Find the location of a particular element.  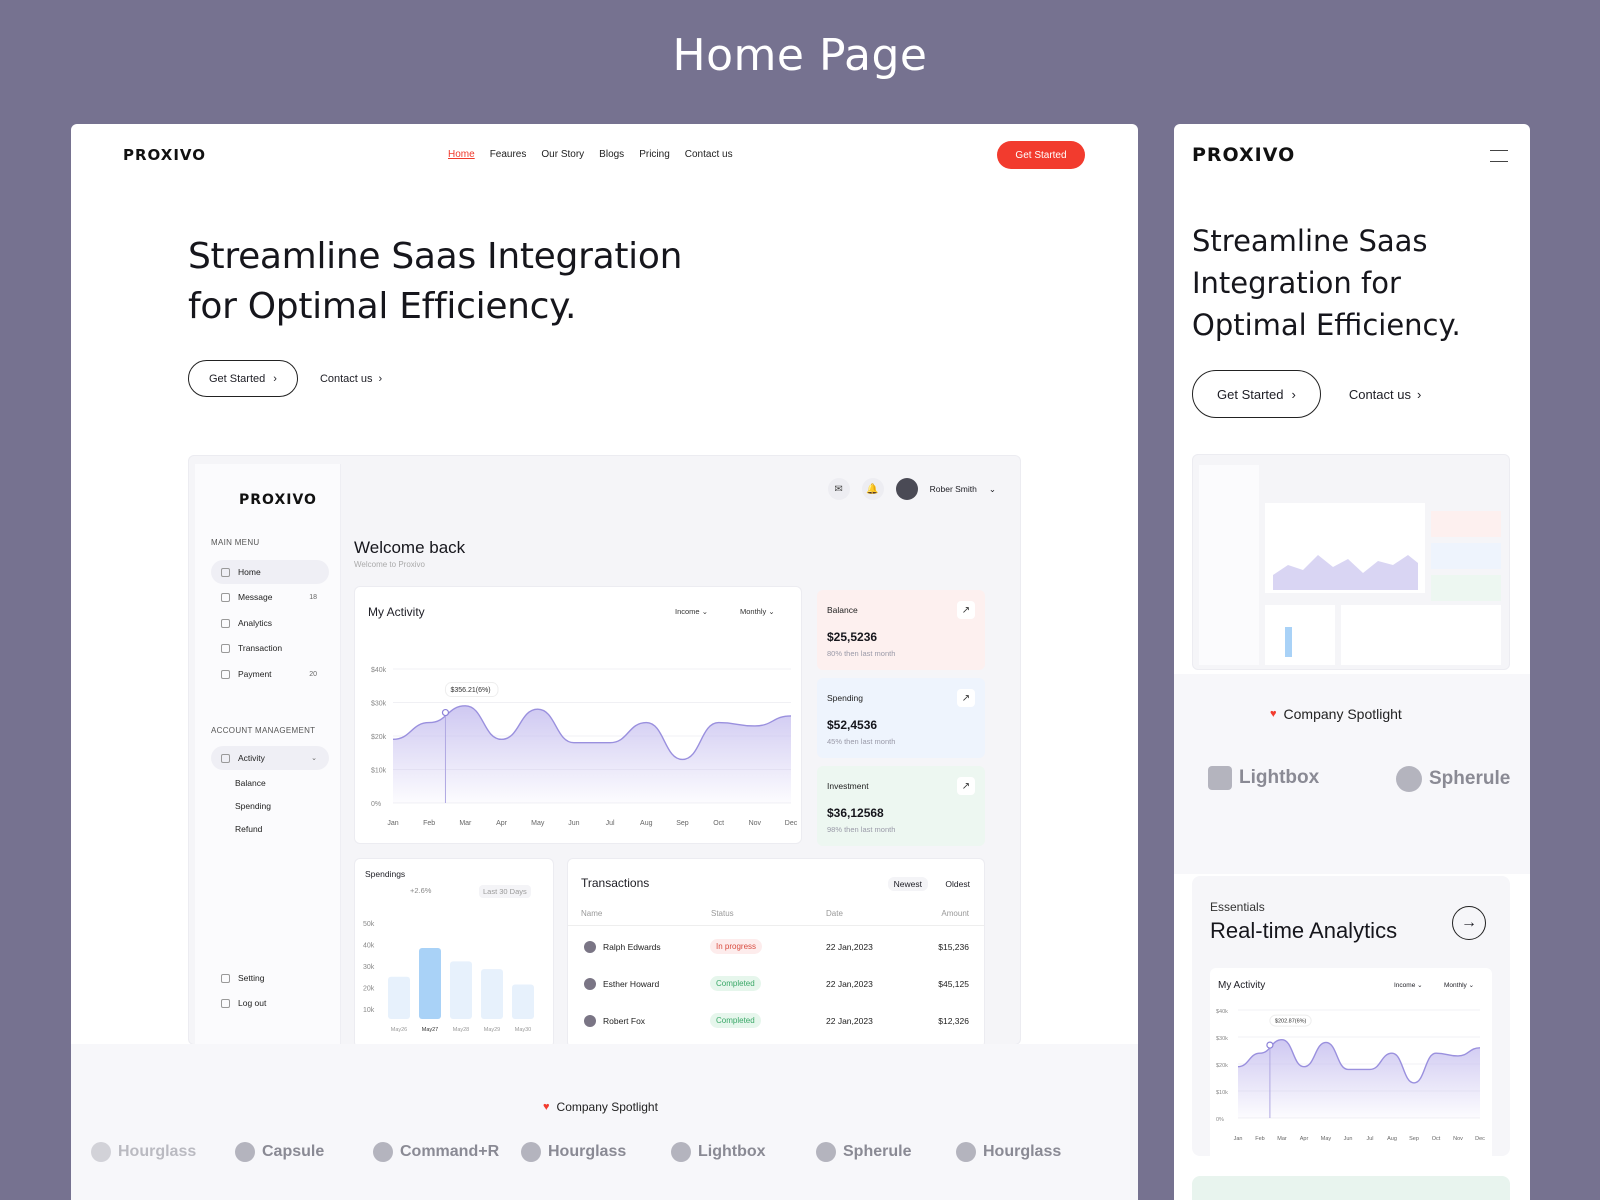

bar-May30 is located at coordinates (523, 1001).